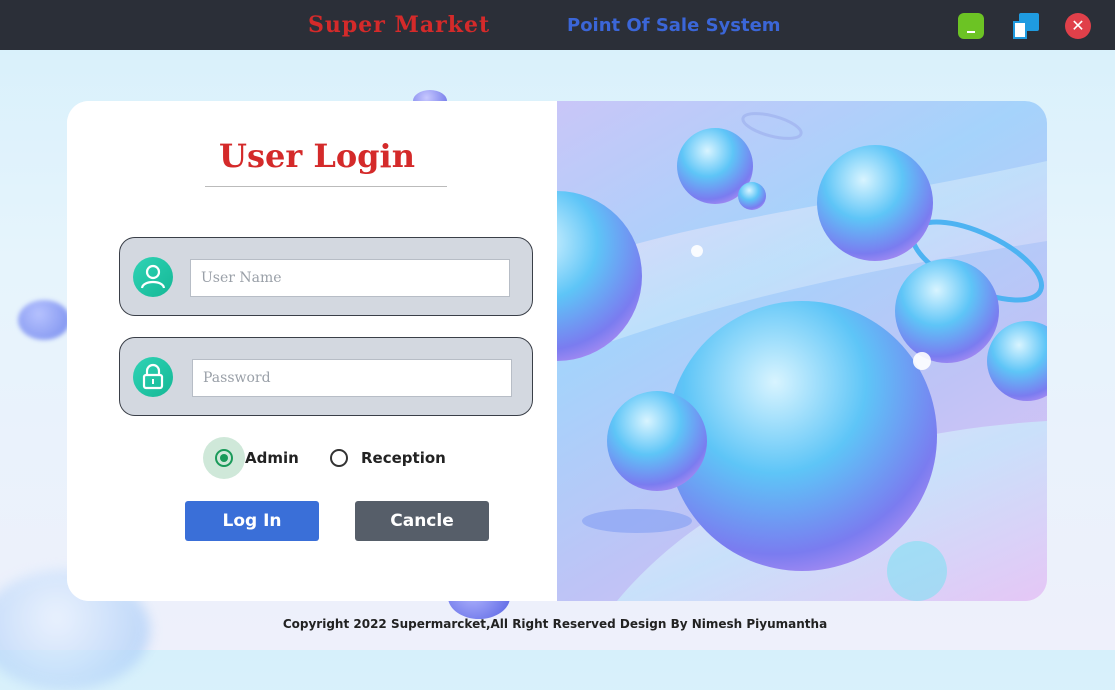  I want to click on title-bar: Super Market Point Of Sale System ✕, so click(557, 25).